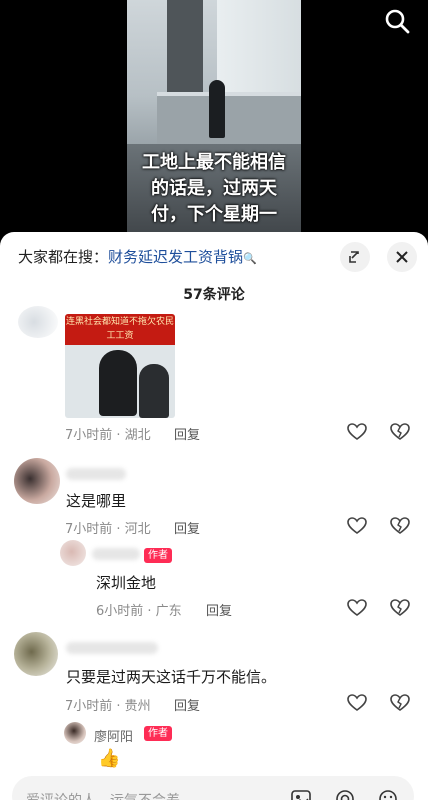 This screenshot has width=428, height=800. Describe the element at coordinates (108, 435) in the screenshot. I see `comment-meta: 7小时前 · 湖北` at that location.